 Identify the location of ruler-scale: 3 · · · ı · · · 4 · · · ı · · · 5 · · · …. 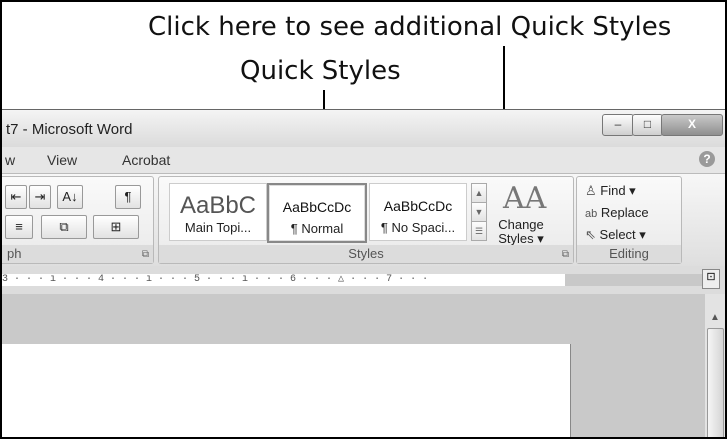
(283, 280).